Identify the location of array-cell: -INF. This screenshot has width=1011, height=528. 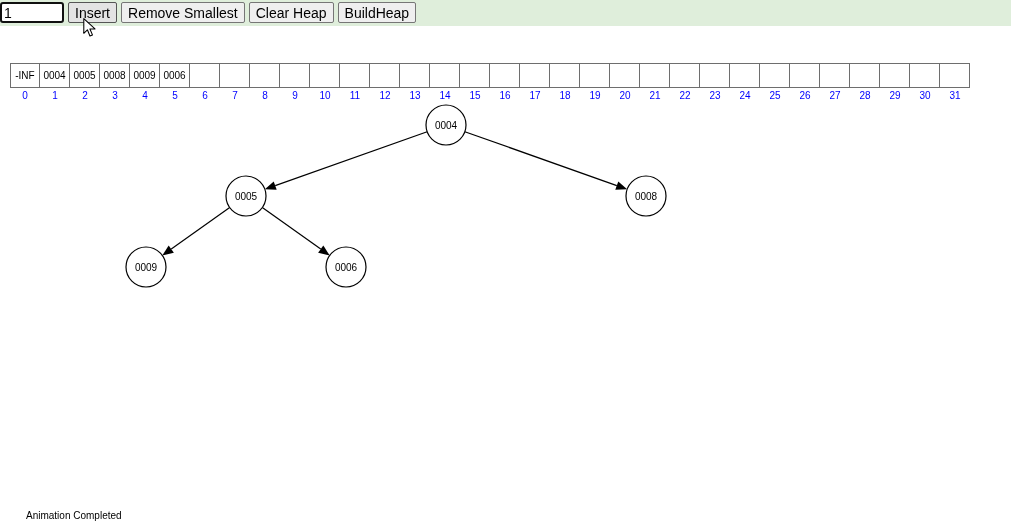
(25, 75).